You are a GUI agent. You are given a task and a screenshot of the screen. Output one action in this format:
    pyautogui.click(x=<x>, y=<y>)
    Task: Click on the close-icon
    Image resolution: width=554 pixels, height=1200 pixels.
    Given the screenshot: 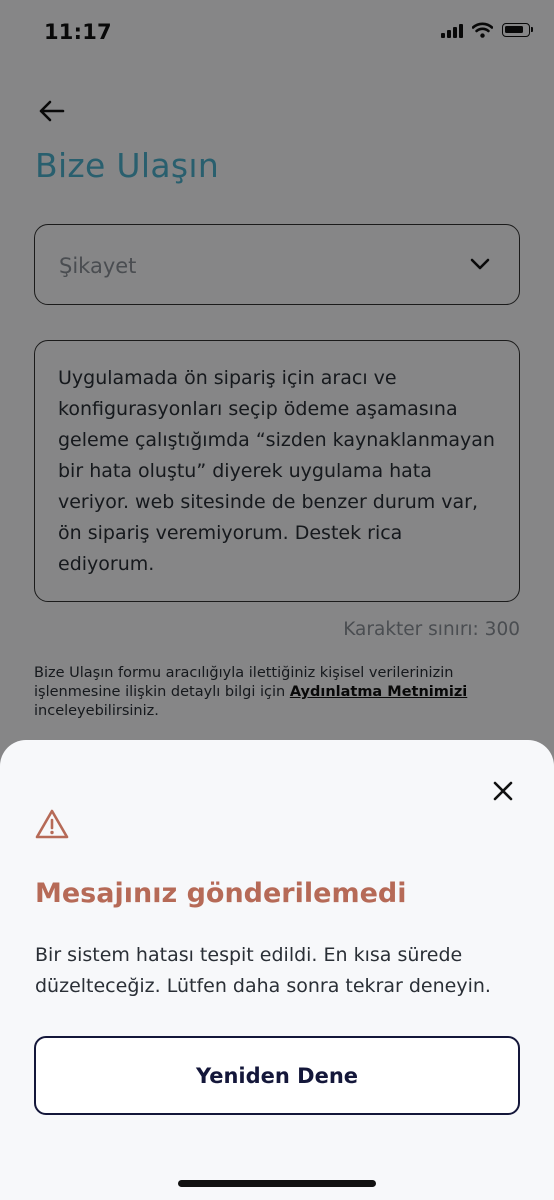 What is the action you would take?
    pyautogui.click(x=503, y=791)
    